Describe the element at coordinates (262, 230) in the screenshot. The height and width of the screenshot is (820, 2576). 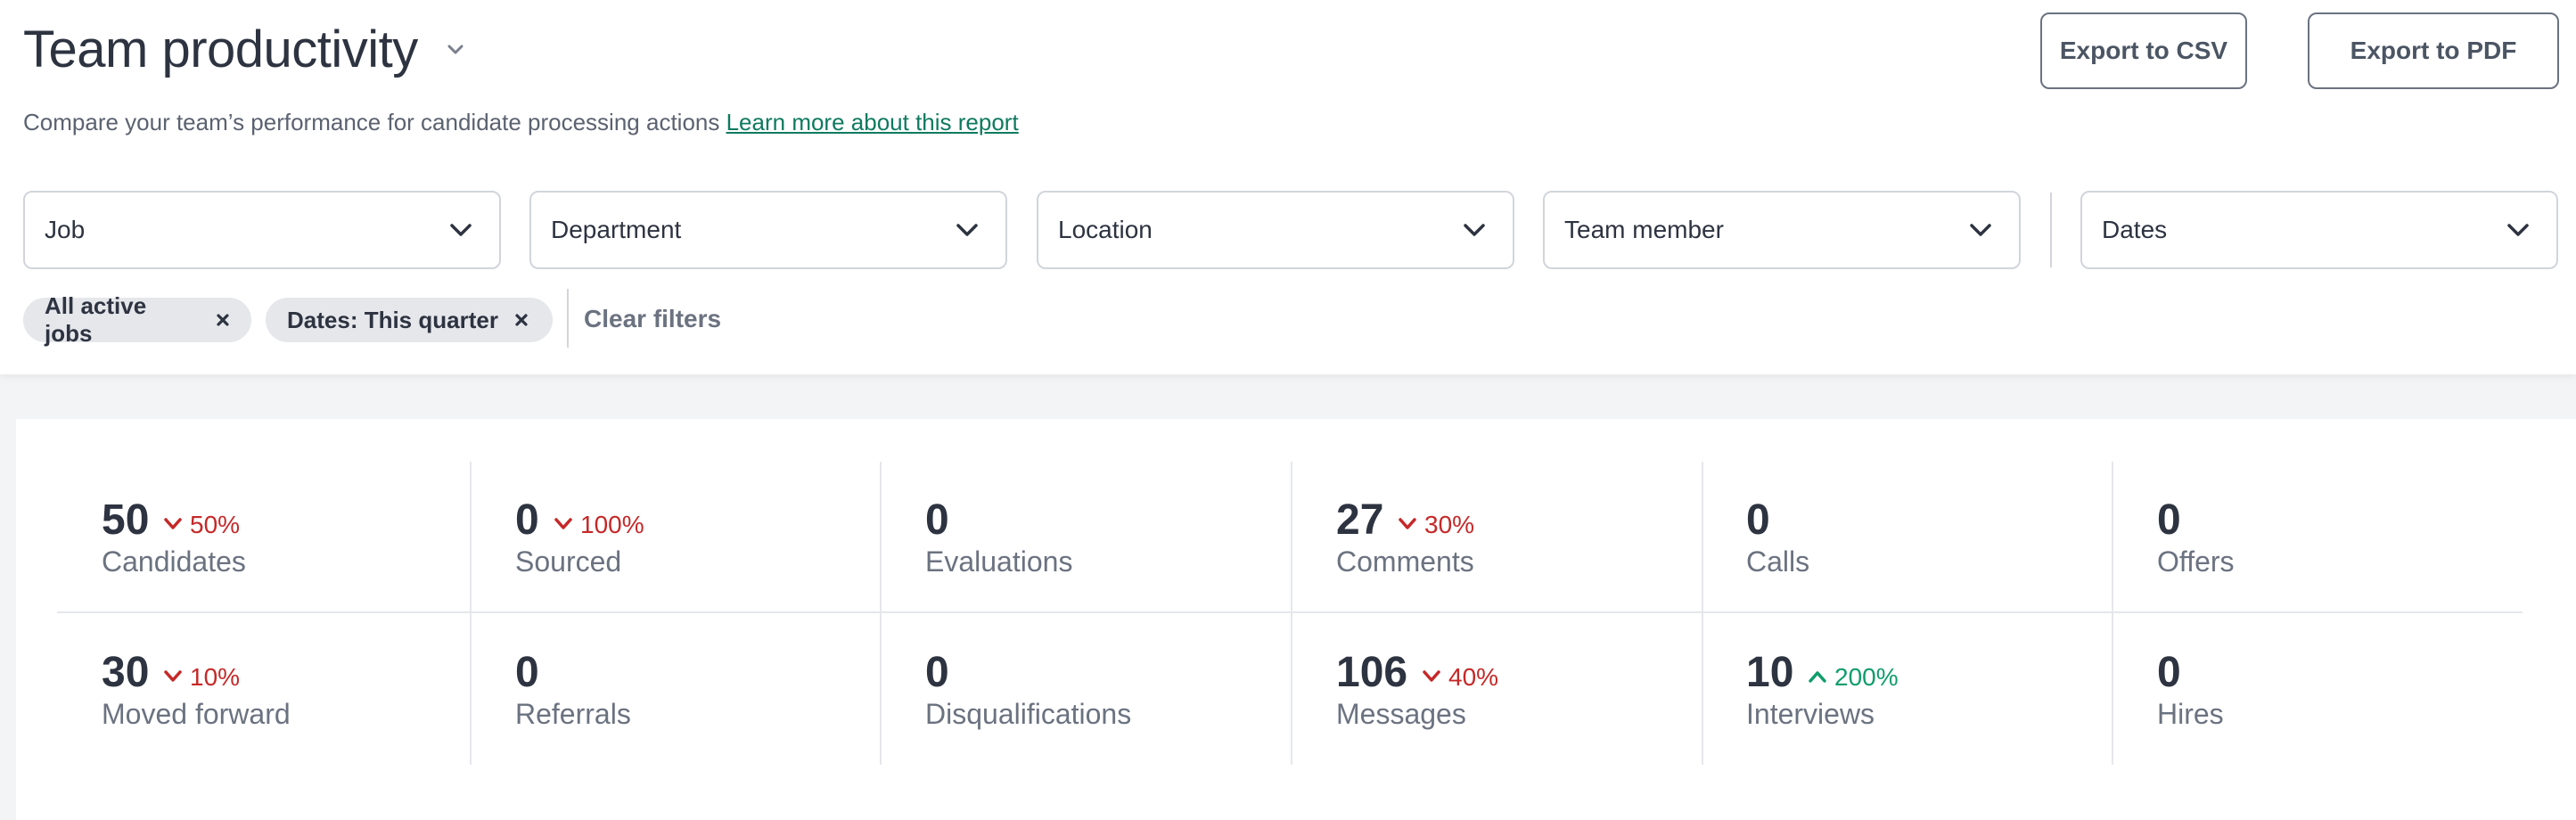
I see `job-filter-dropdown: Job` at that location.